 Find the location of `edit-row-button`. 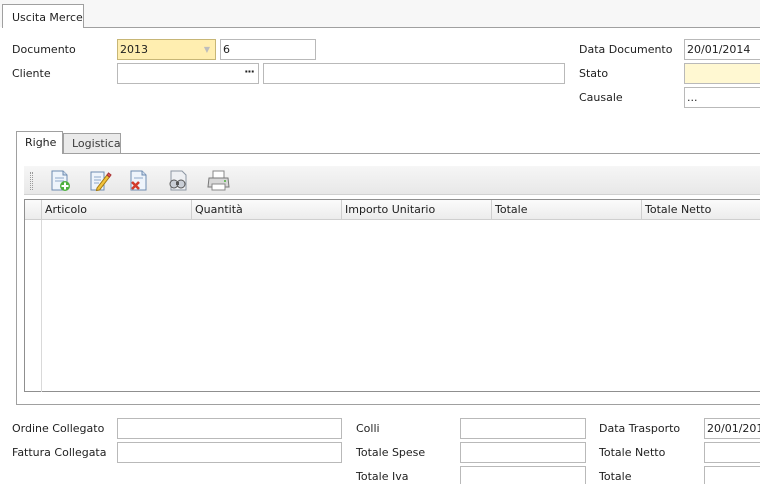

edit-row-button is located at coordinates (100, 181).